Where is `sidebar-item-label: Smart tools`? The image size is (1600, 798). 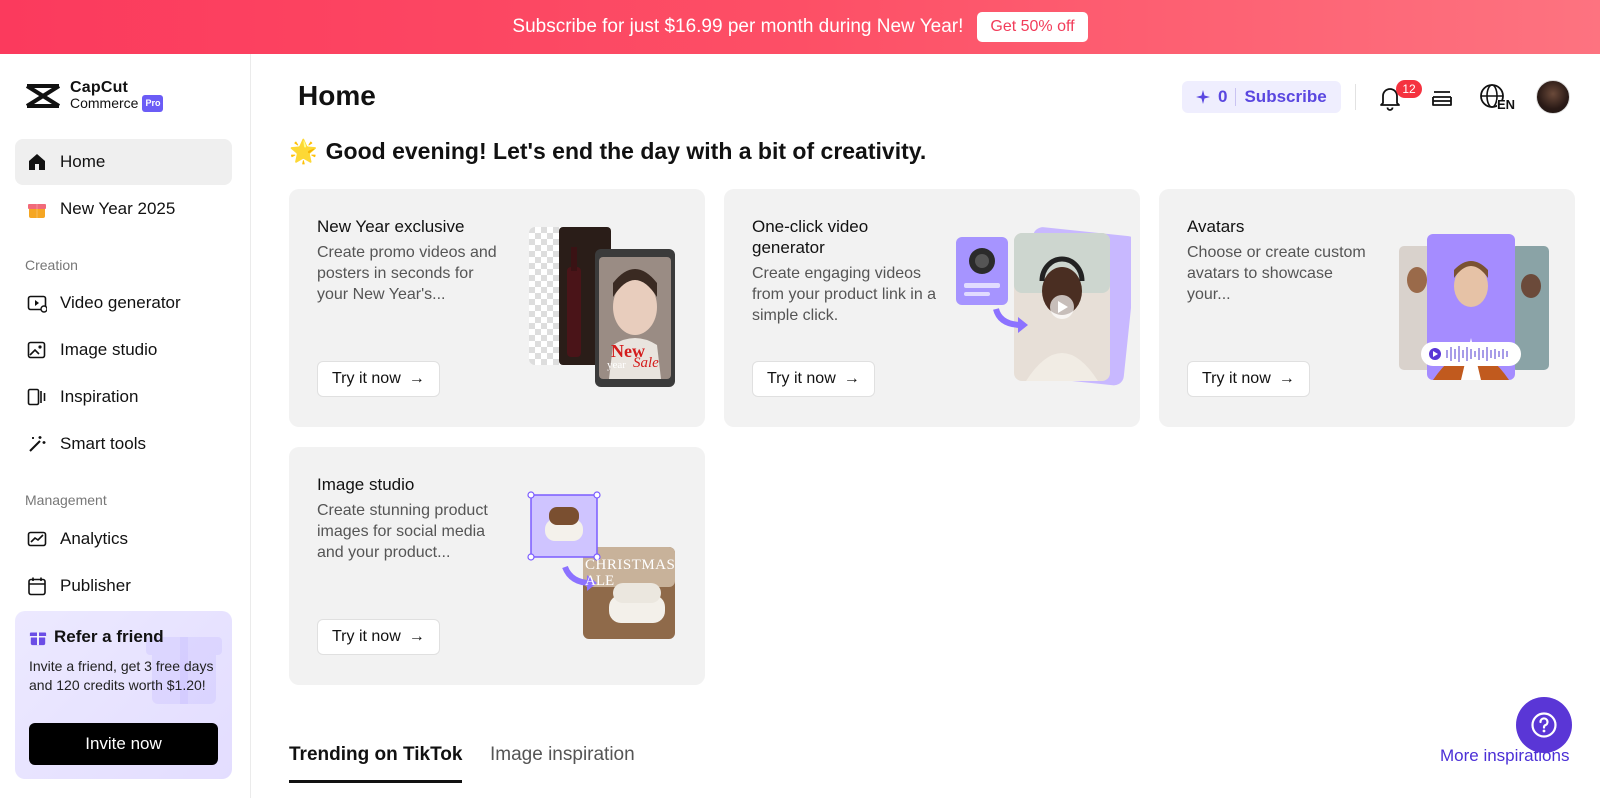 sidebar-item-label: Smart tools is located at coordinates (103, 443).